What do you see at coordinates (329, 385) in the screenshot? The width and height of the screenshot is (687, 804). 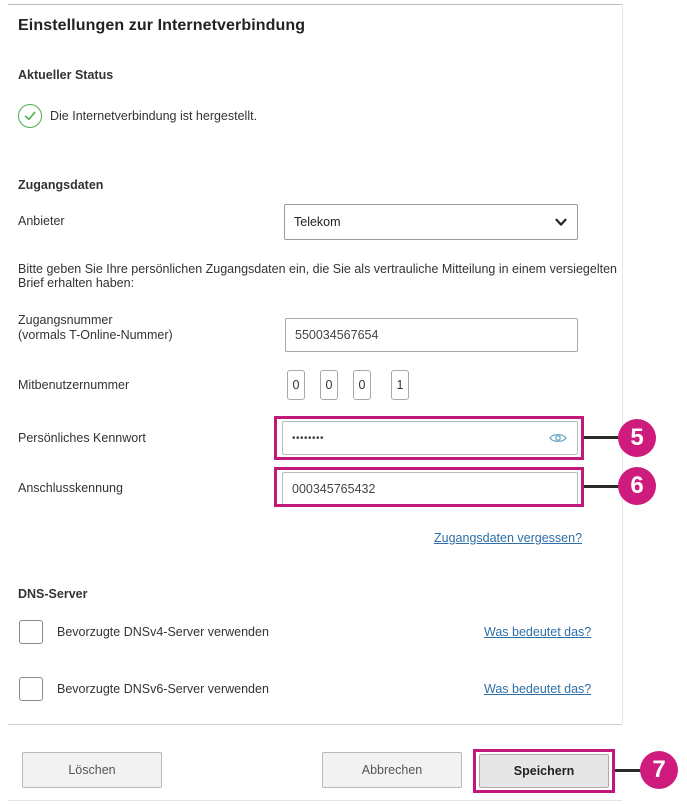 I see `co-user-digit-2: 0` at bounding box center [329, 385].